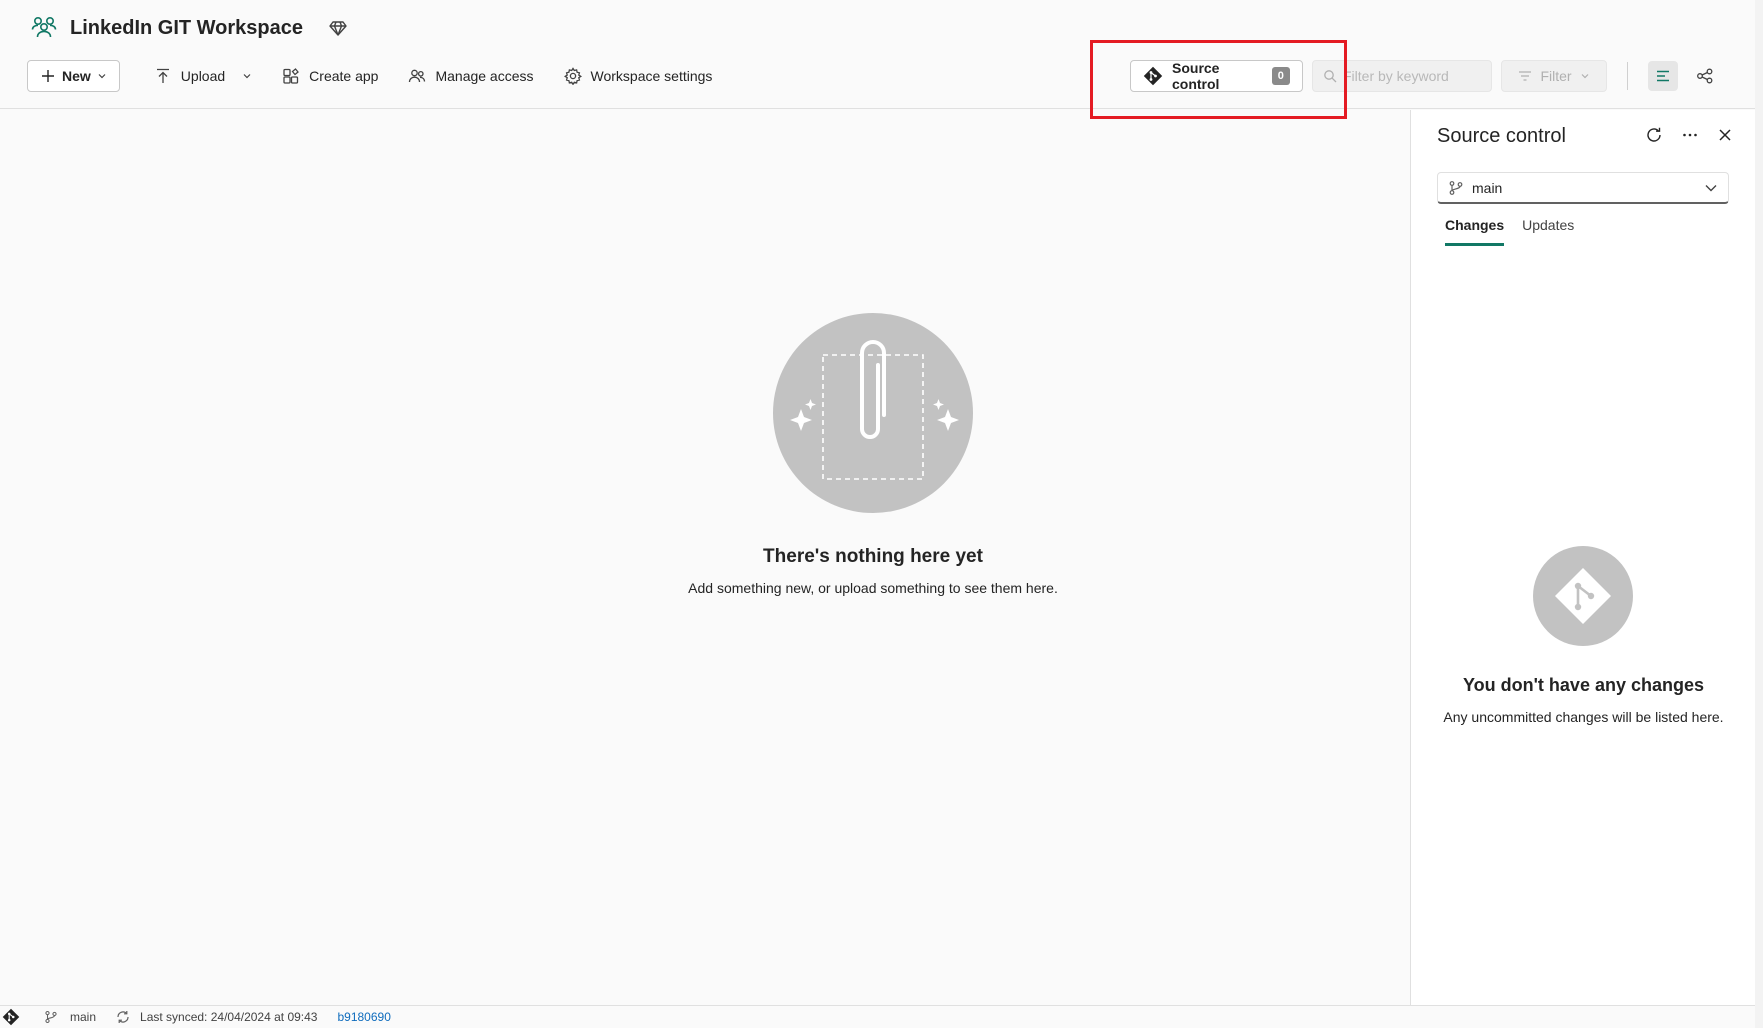 This screenshot has width=1763, height=1028. I want to click on panel-tabs: Changes Updates, so click(1509, 231).